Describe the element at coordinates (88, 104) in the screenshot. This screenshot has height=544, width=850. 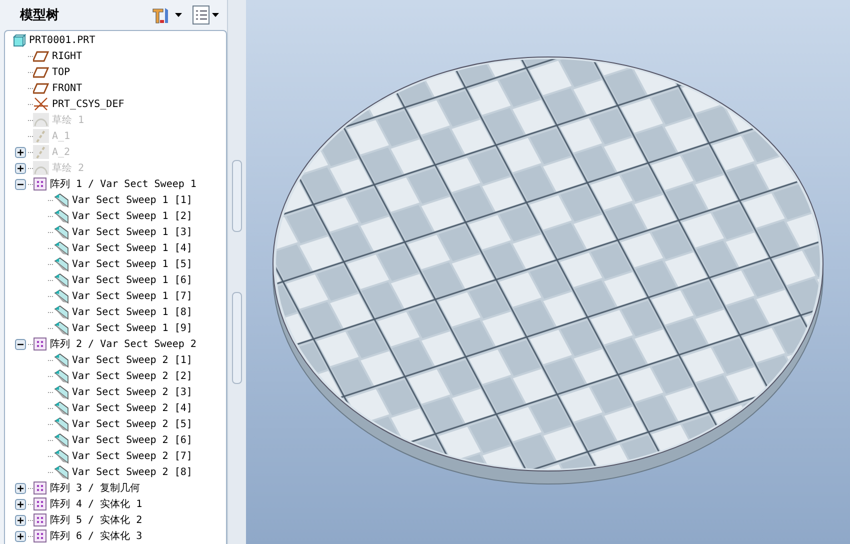
I see `tree-item: PRT_CSYS_DEF` at that location.